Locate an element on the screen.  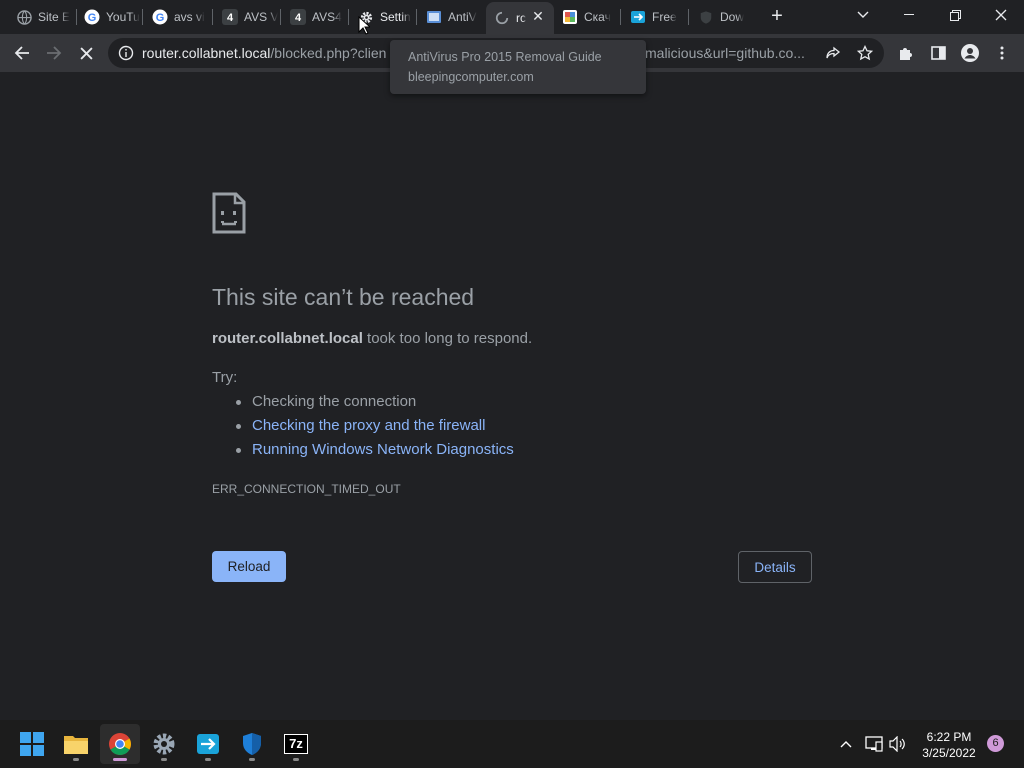
network-icon is located at coordinates (874, 744).